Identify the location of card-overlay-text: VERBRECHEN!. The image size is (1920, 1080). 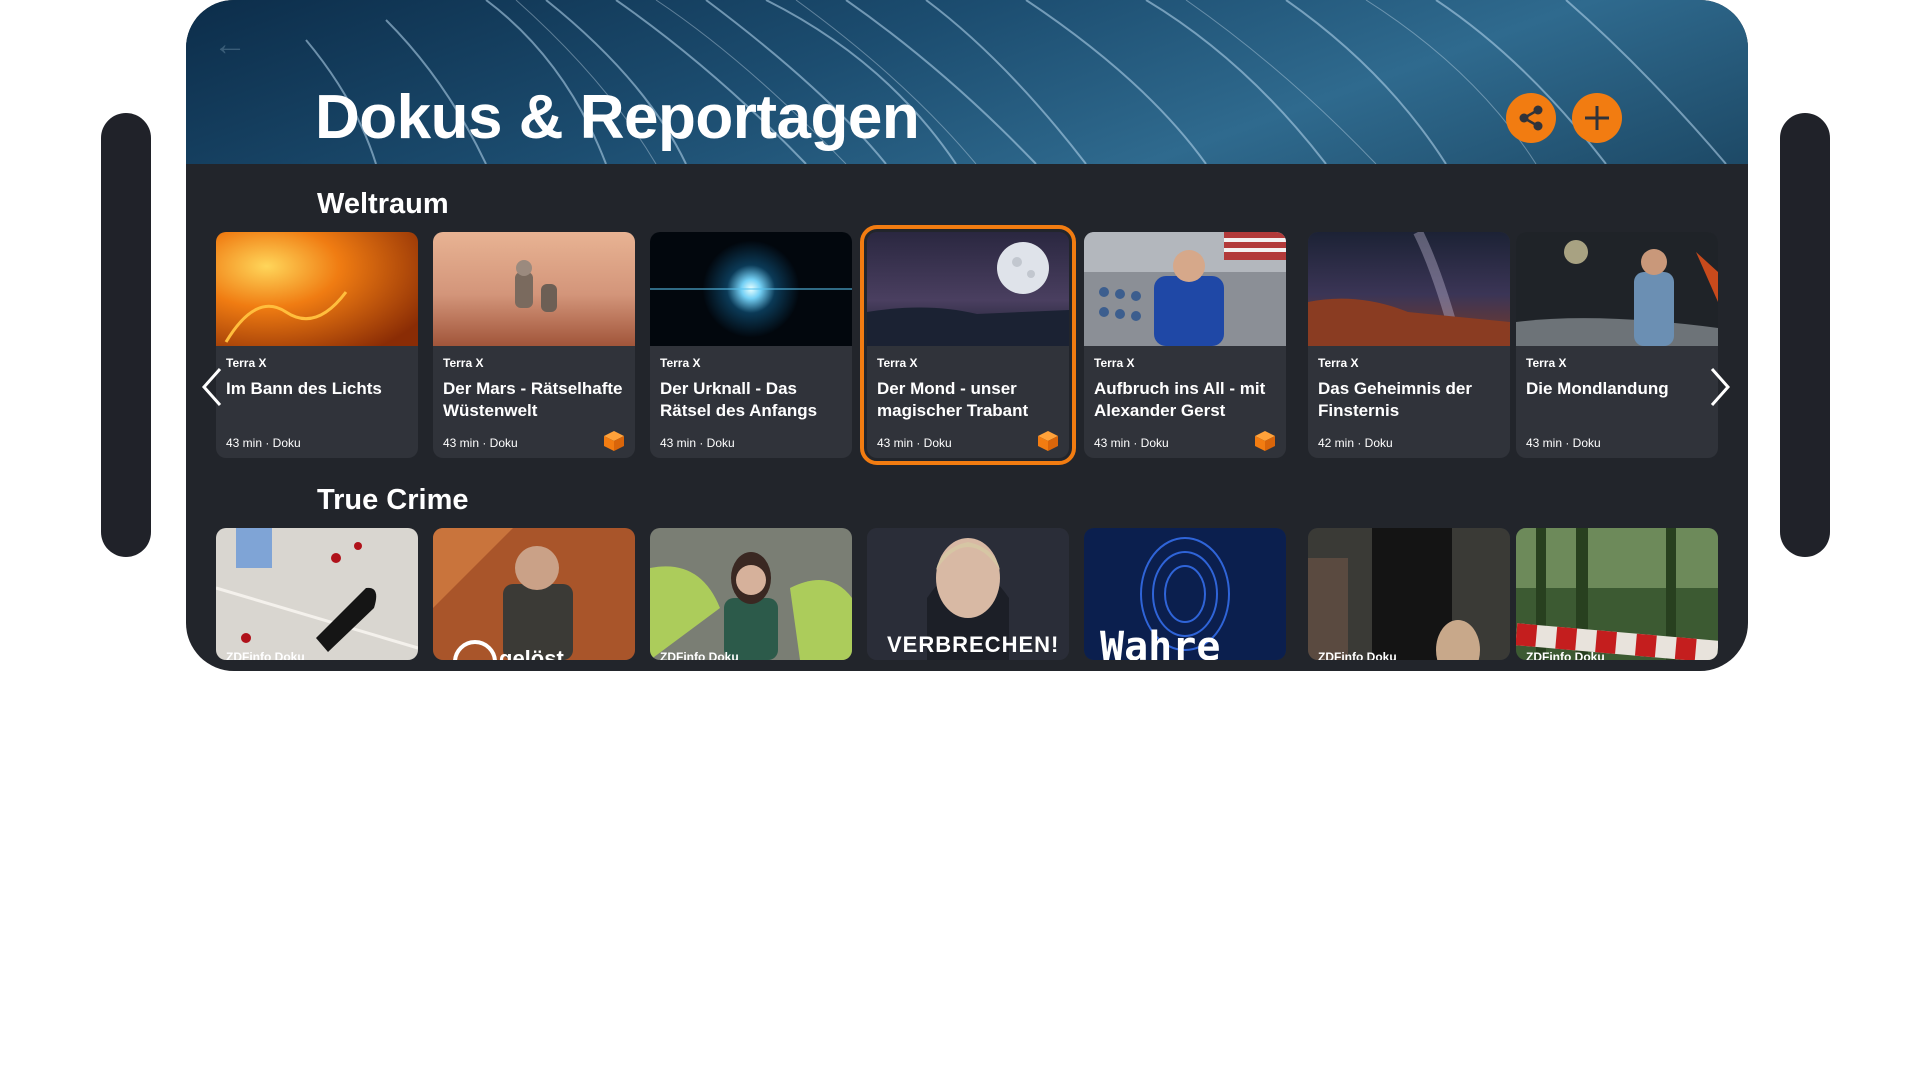
(973, 644).